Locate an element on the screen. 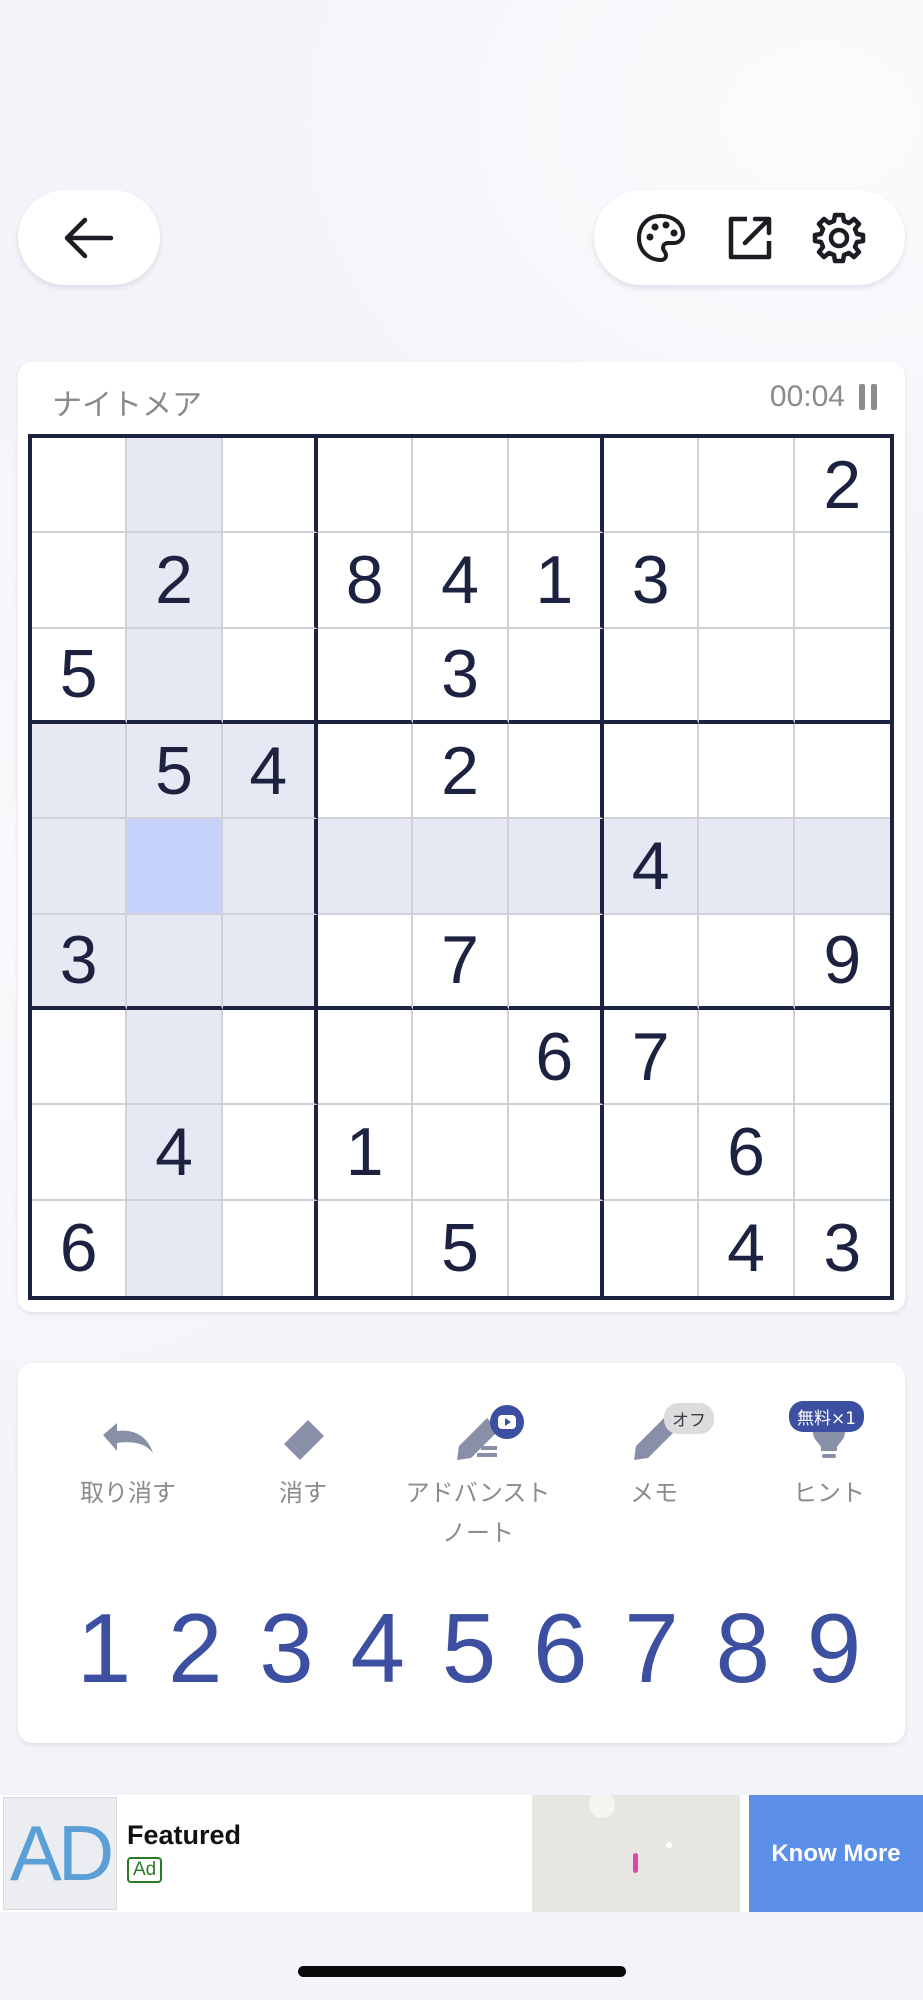 This screenshot has width=923, height=2000. gear-icon is located at coordinates (839, 238).